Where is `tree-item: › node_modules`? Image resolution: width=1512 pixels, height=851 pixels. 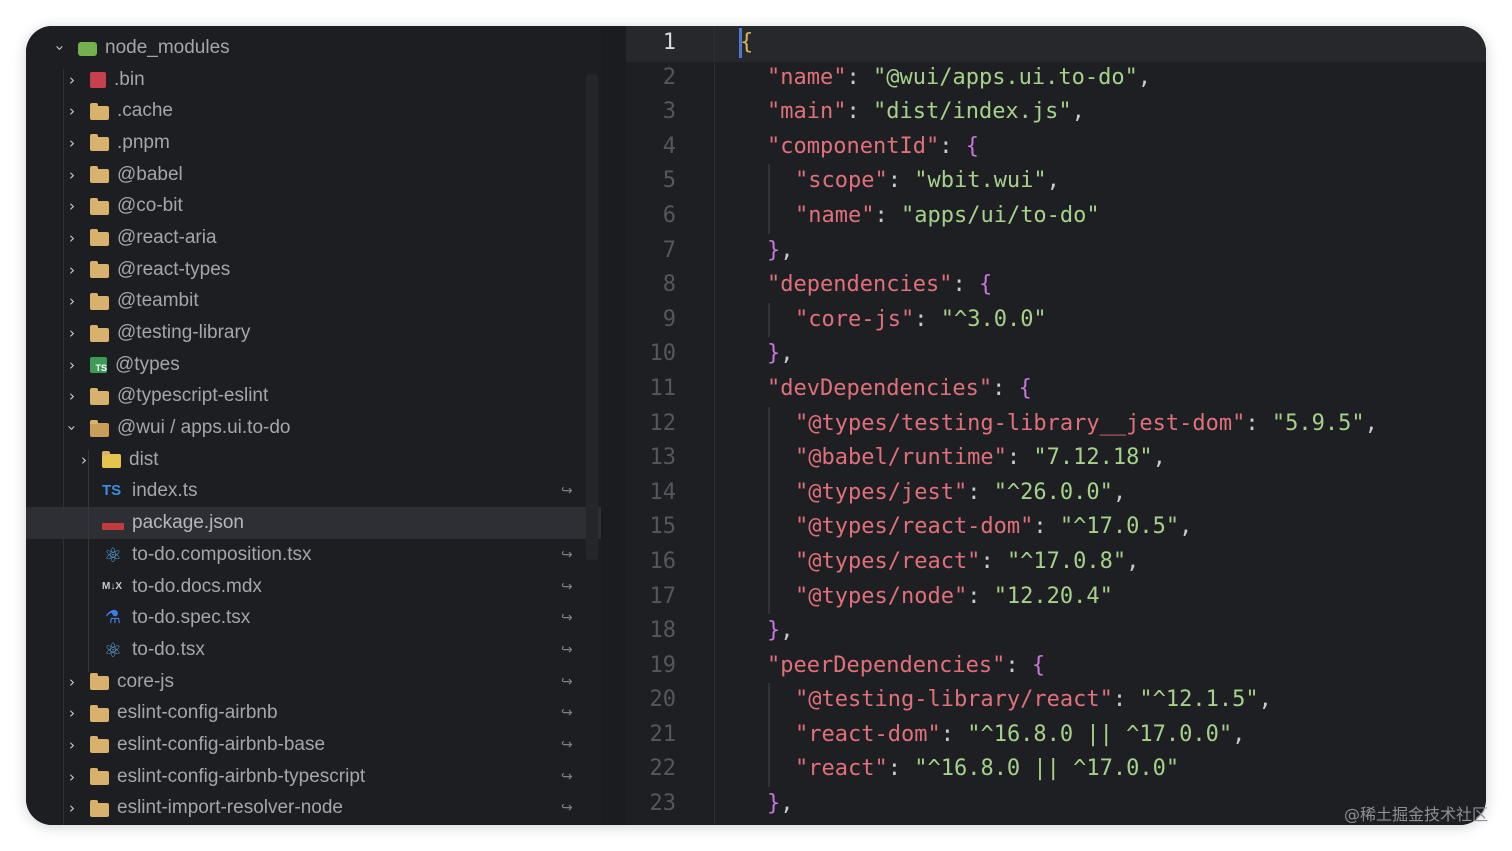
tree-item: › node_modules is located at coordinates (313, 48).